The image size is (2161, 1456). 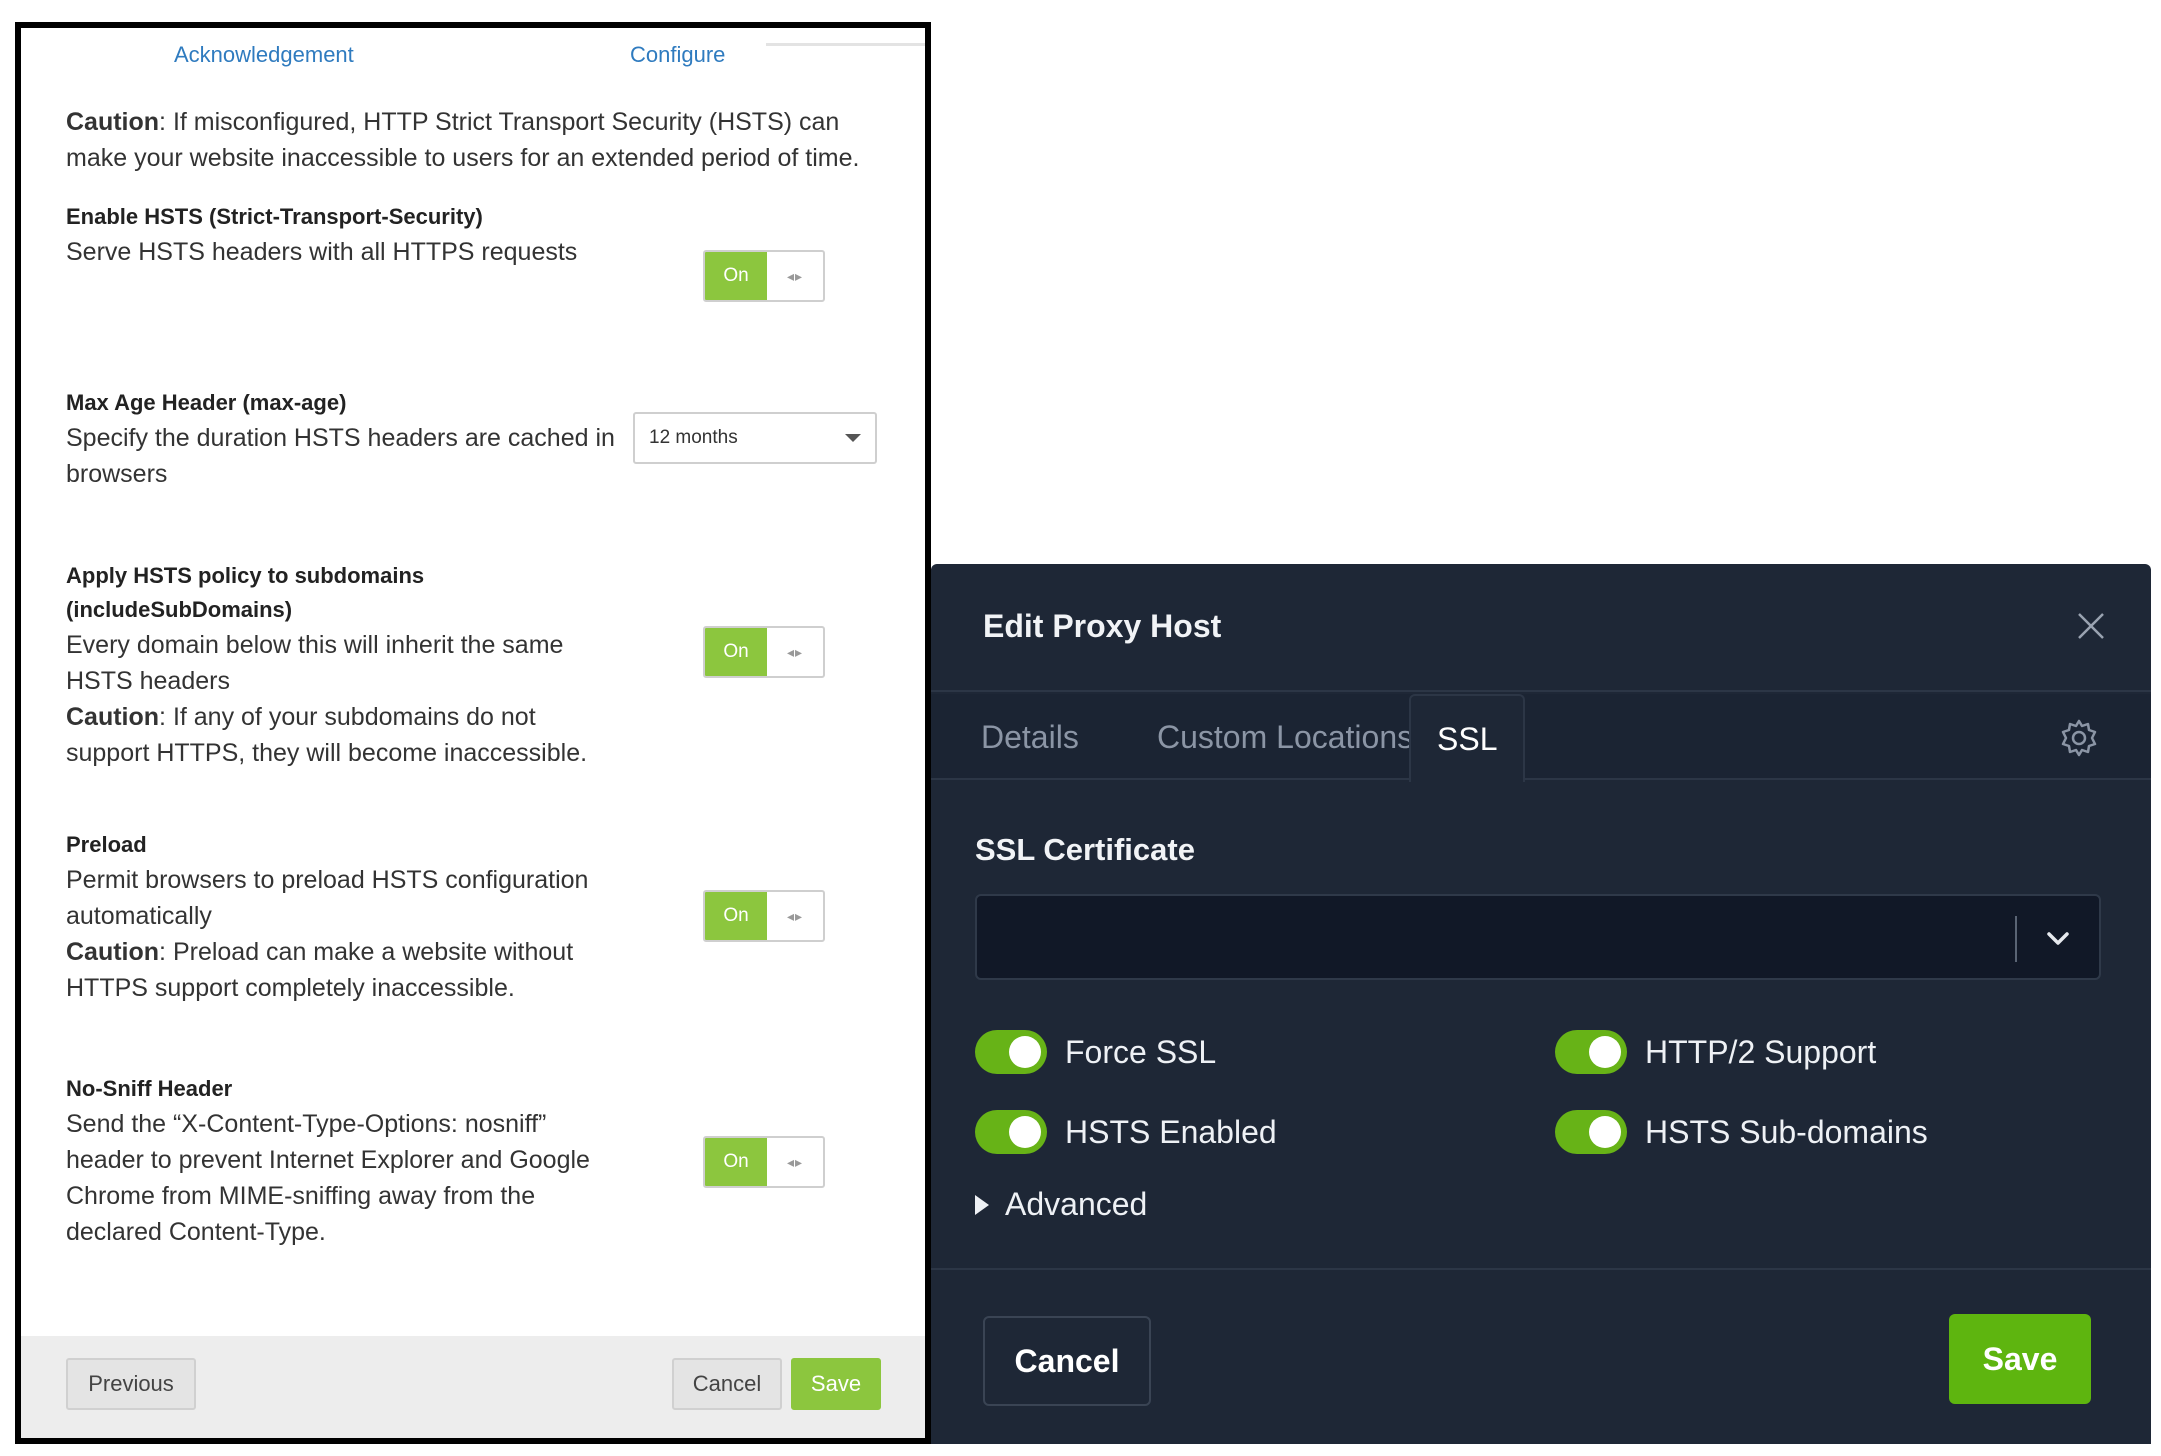 I want to click on tab-configure: Configure, so click(x=677, y=55).